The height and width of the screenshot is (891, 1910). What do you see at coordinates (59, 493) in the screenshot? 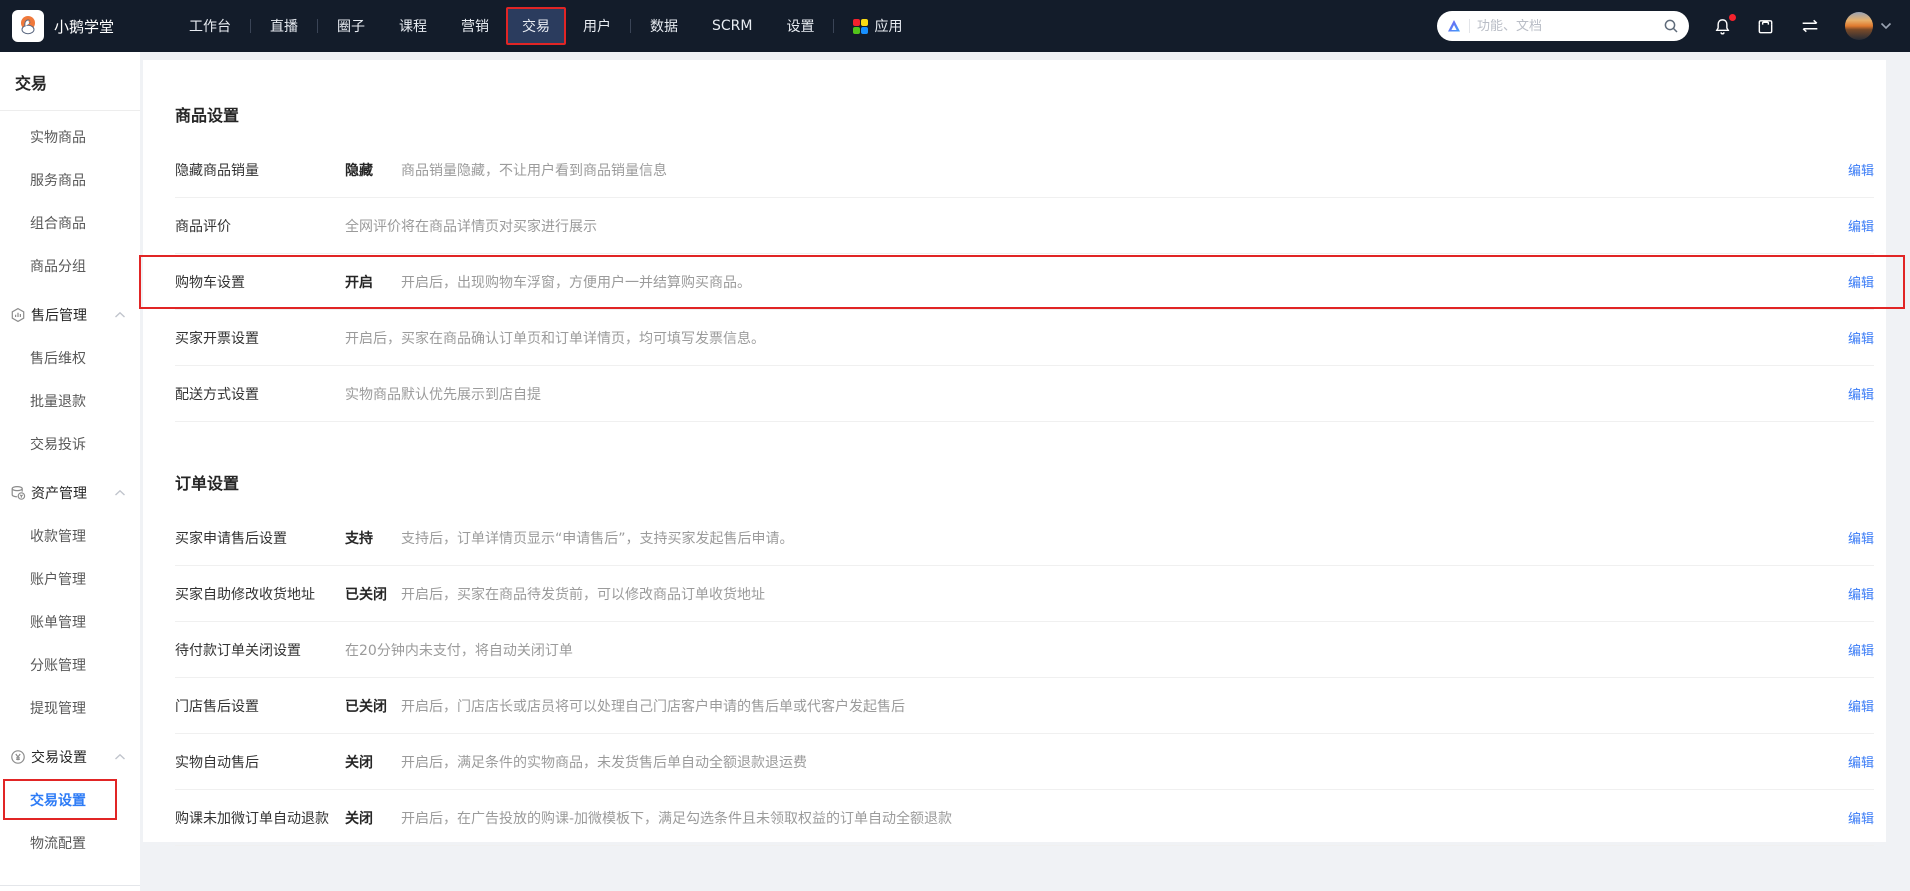
I see `sidebar-group-label: 资产管理` at bounding box center [59, 493].